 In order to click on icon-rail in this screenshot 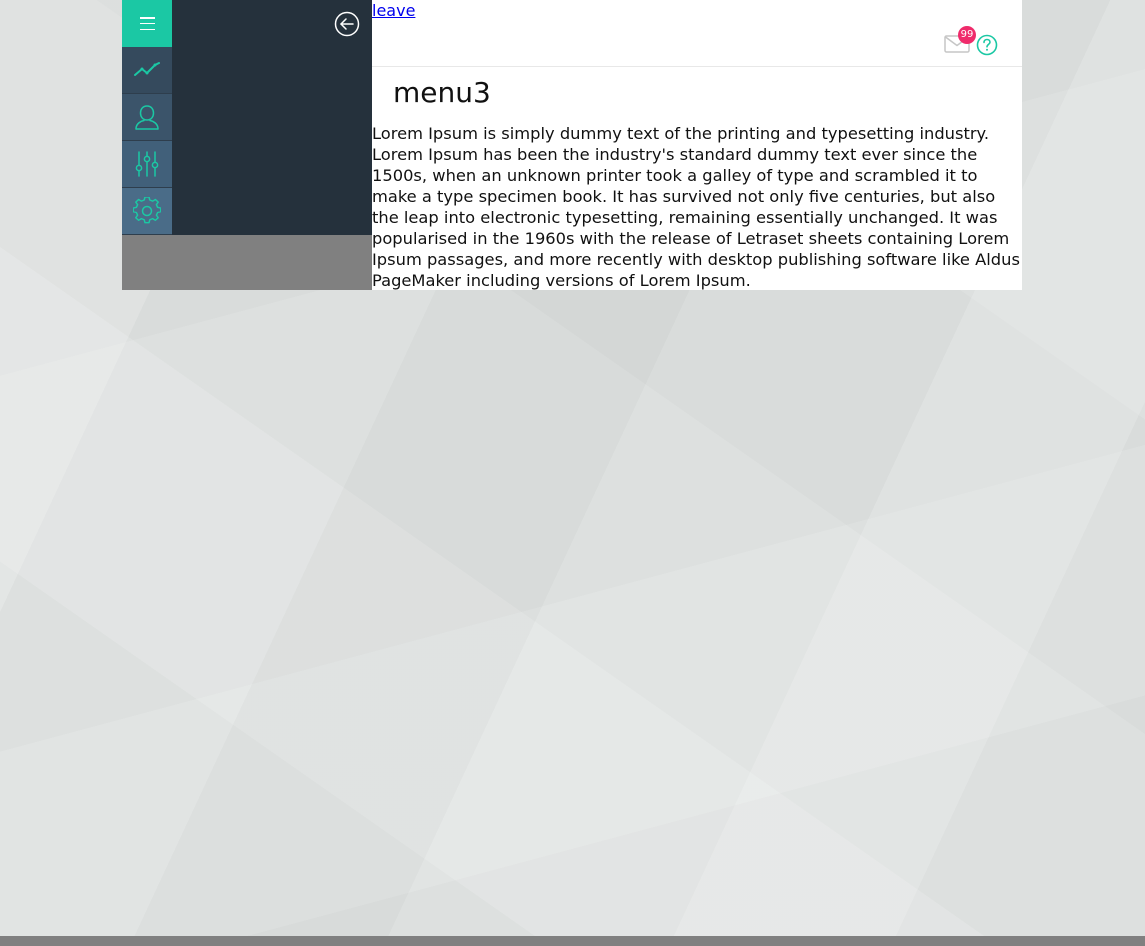, I will do `click(147, 117)`.